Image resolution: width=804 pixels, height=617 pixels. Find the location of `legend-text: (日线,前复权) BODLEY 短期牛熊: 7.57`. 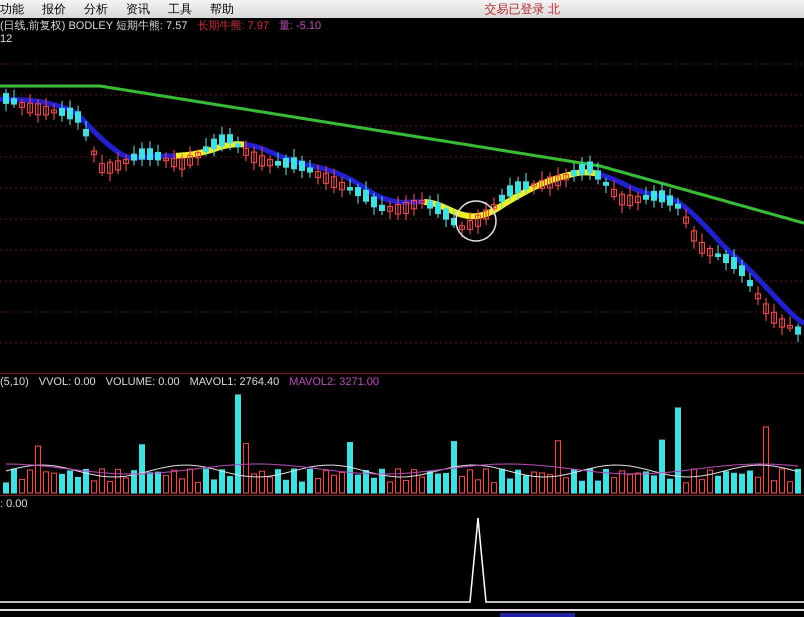

legend-text: (日线,前复权) BODLEY 短期牛熊: 7.57 is located at coordinates (94, 26).